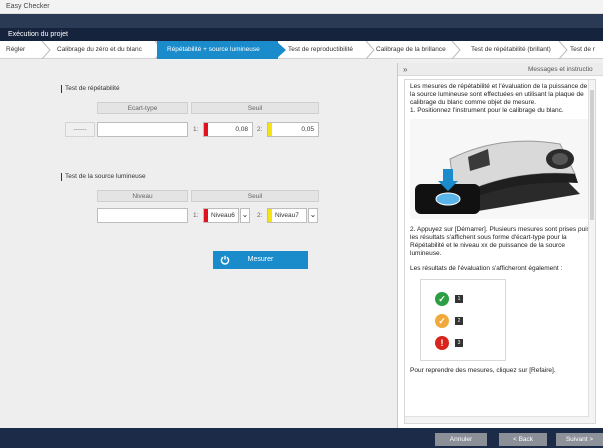 The image size is (603, 448). I want to click on messages-title: Messages et instructio, so click(560, 69).